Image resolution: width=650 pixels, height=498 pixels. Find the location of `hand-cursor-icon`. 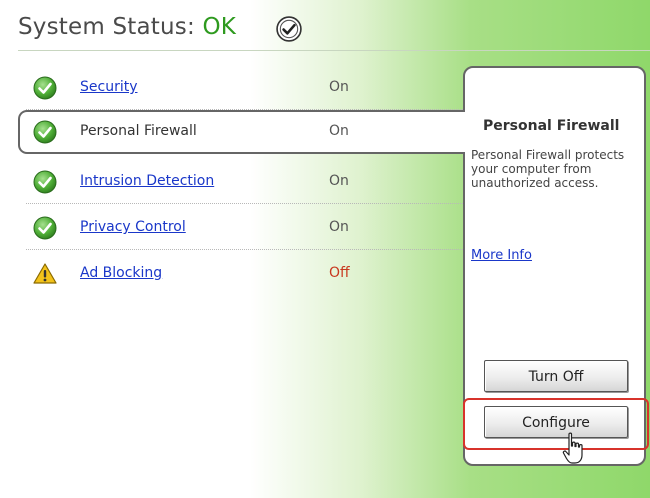

hand-cursor-icon is located at coordinates (572, 448).